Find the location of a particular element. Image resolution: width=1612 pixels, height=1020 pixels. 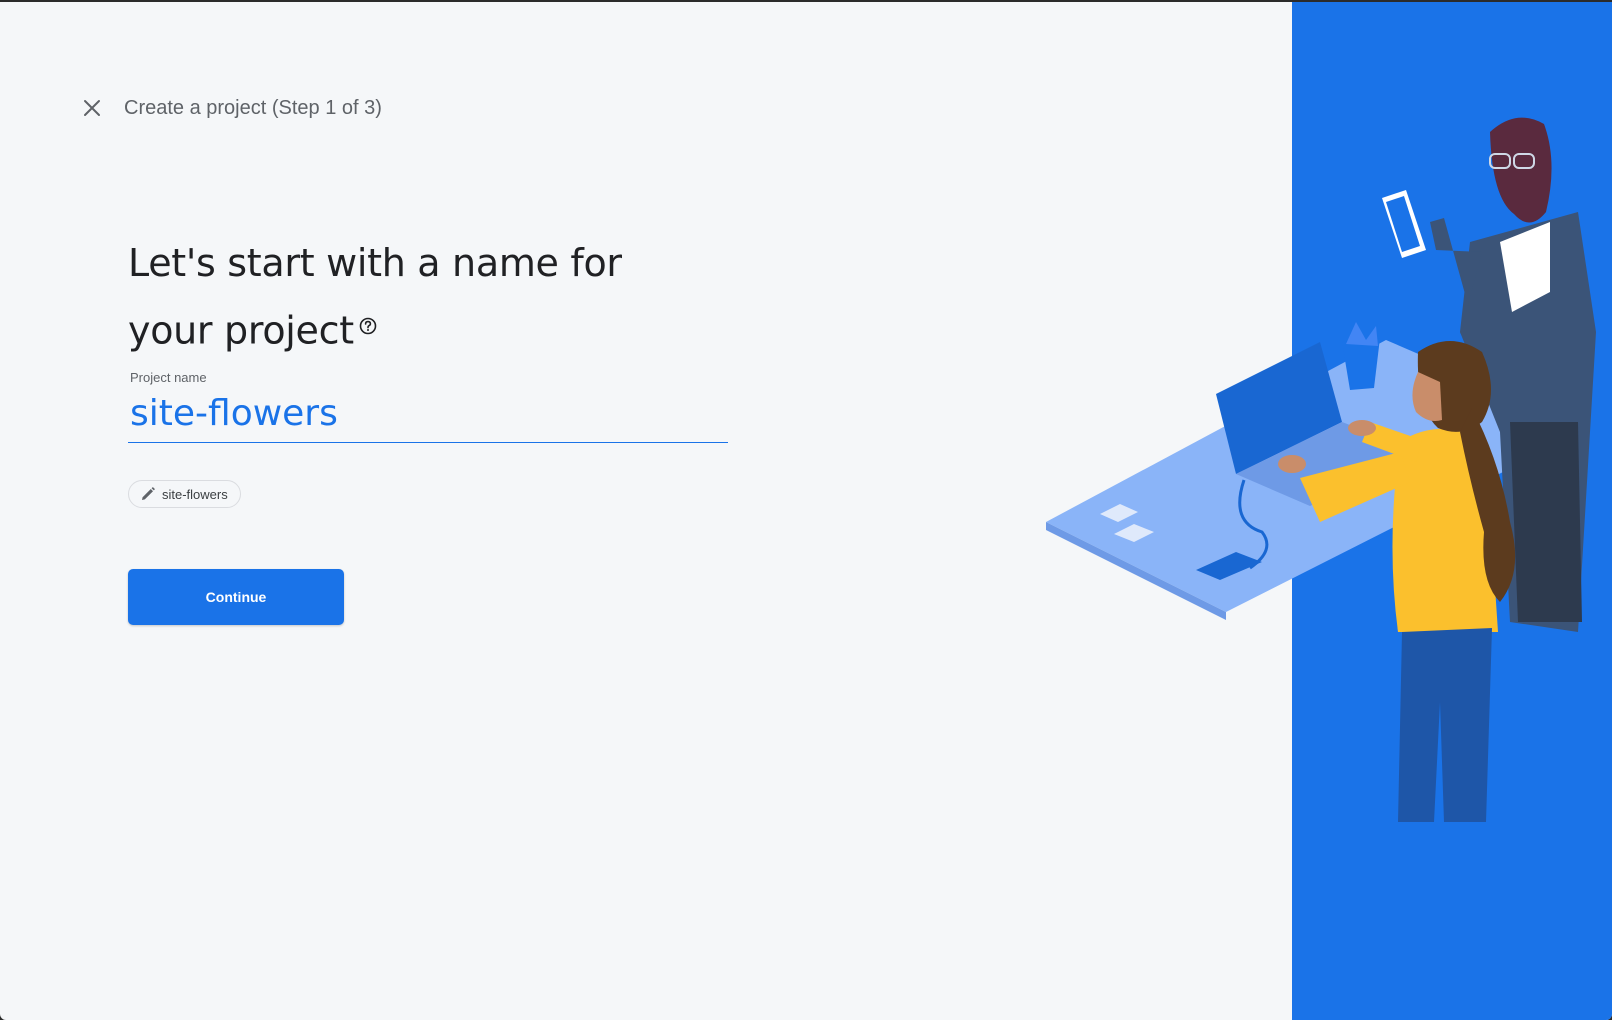

project-name-field is located at coordinates (429, 415).